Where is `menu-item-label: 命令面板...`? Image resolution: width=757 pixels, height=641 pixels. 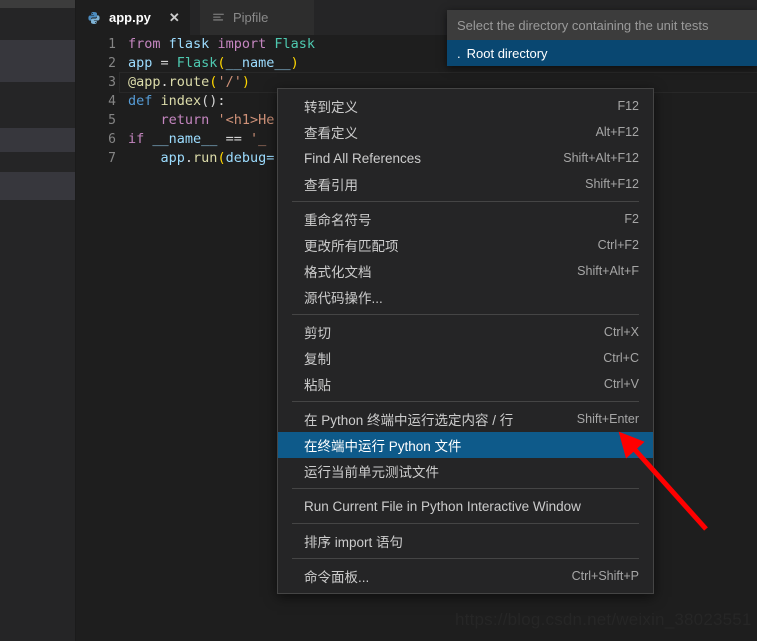
menu-item-label: 命令面板... is located at coordinates (337, 577).